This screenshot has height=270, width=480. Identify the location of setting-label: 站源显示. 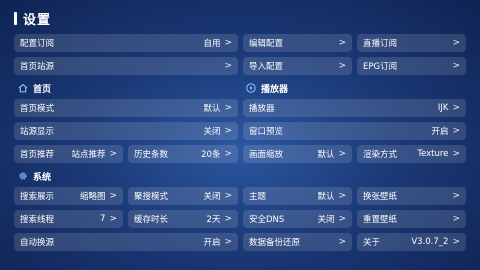
(37, 132).